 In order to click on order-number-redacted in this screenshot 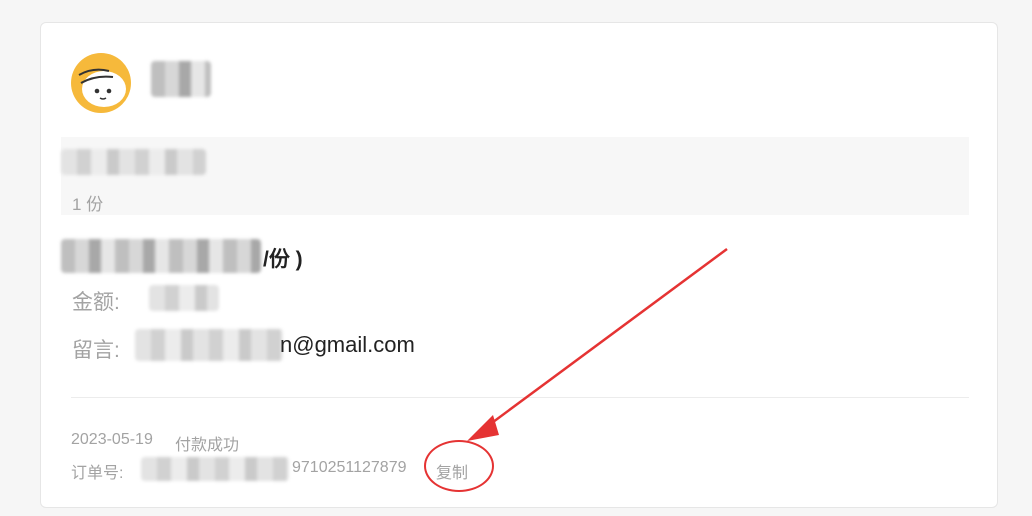, I will do `click(215, 469)`.